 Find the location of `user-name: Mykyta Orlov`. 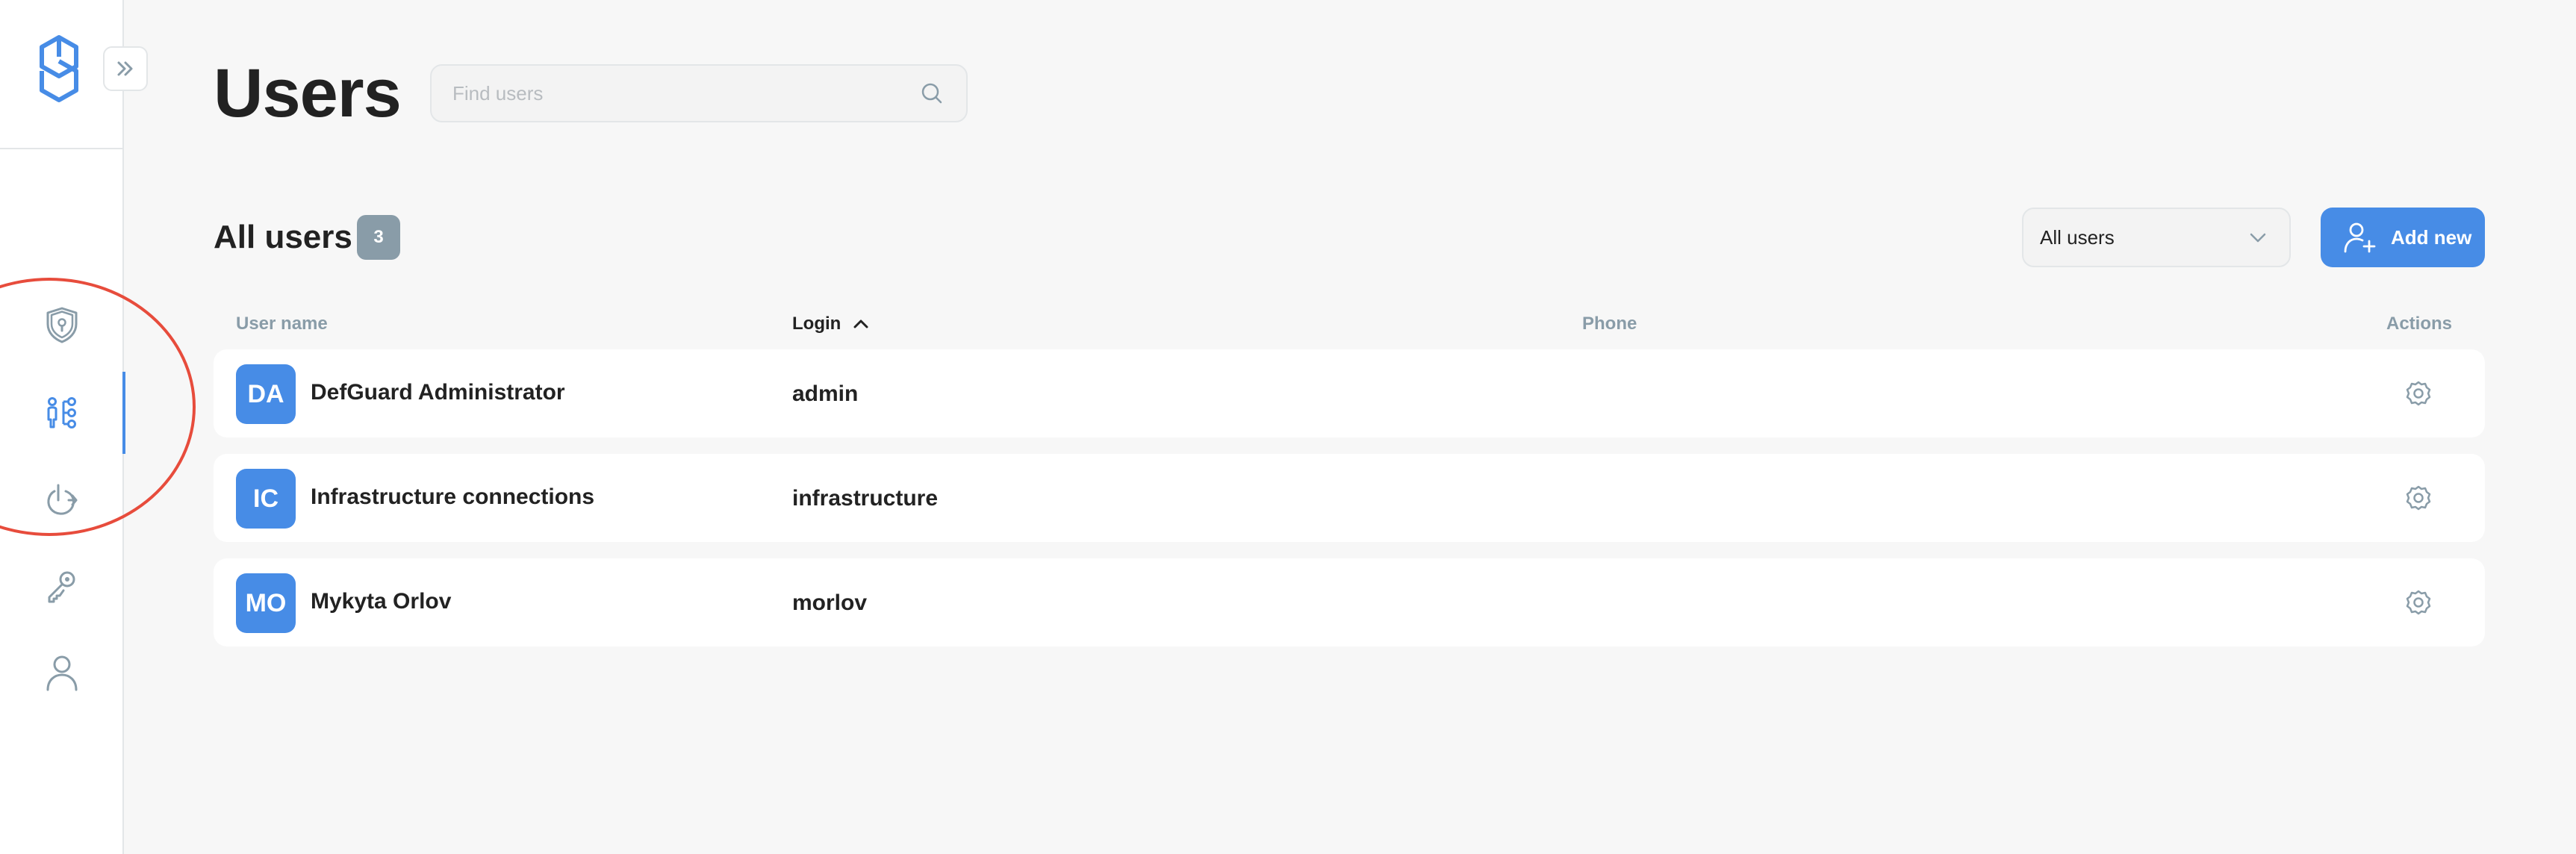

user-name: Mykyta Orlov is located at coordinates (381, 601).